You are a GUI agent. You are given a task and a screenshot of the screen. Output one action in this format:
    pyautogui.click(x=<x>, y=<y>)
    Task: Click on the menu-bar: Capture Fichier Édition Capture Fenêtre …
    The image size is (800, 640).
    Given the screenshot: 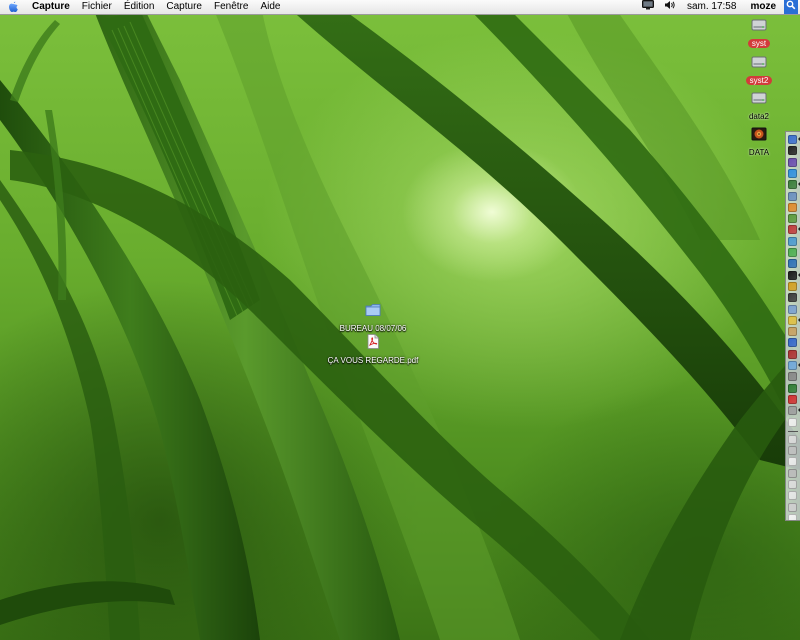 What is the action you would take?
    pyautogui.click(x=400, y=7)
    